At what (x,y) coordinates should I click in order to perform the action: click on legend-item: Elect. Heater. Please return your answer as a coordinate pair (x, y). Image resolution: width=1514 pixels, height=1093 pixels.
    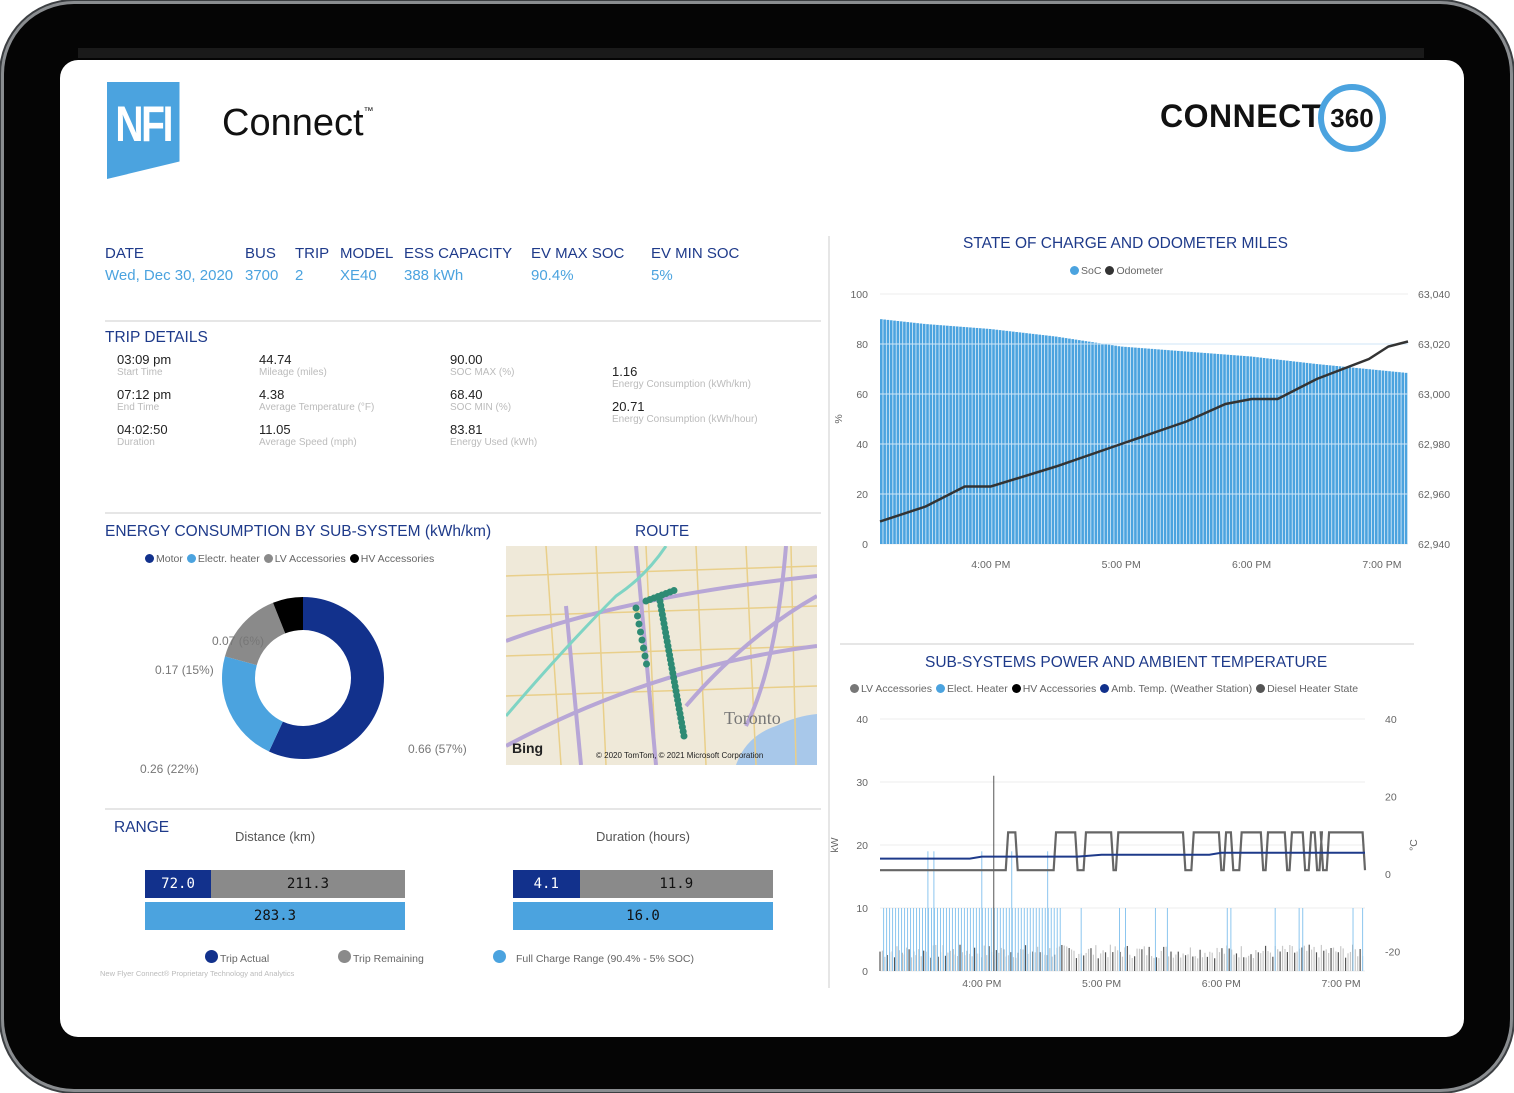
    Looking at the image, I should click on (972, 689).